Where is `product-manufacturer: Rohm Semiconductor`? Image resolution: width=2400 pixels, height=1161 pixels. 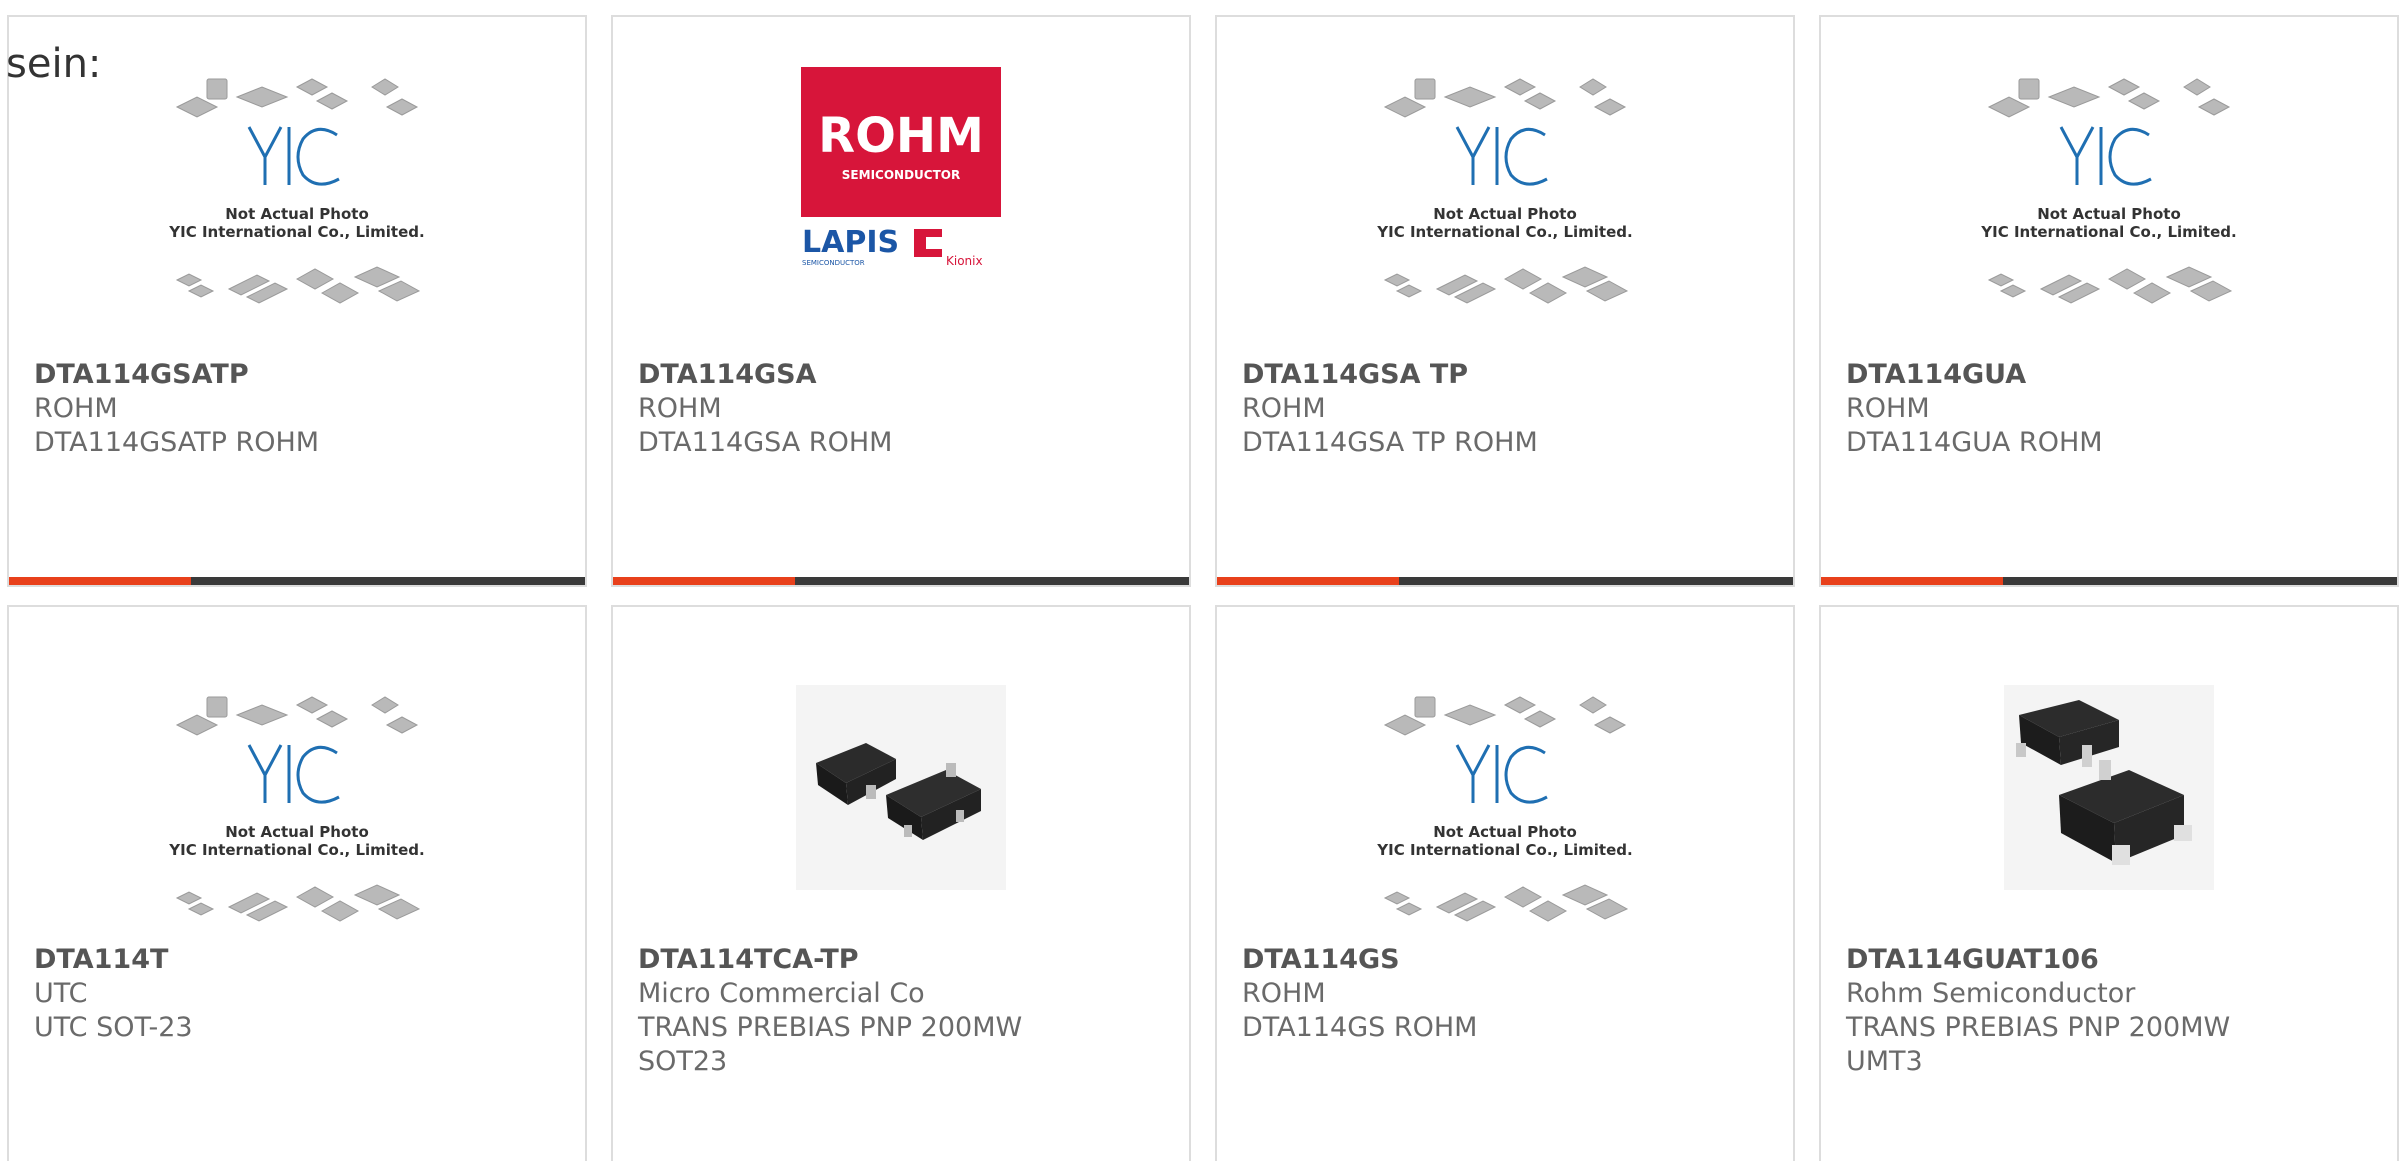
product-manufacturer: Rohm Semiconductor is located at coordinates (1991, 993).